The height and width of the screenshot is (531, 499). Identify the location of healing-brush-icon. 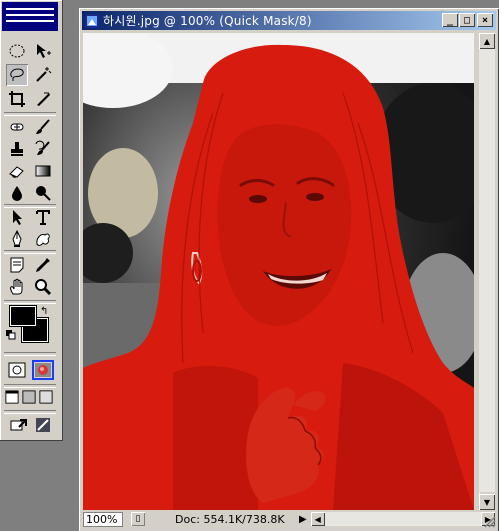
(17, 127).